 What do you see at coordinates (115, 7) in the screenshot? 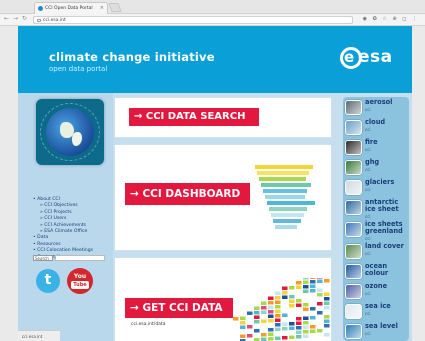
I see `new-tab-button` at bounding box center [115, 7].